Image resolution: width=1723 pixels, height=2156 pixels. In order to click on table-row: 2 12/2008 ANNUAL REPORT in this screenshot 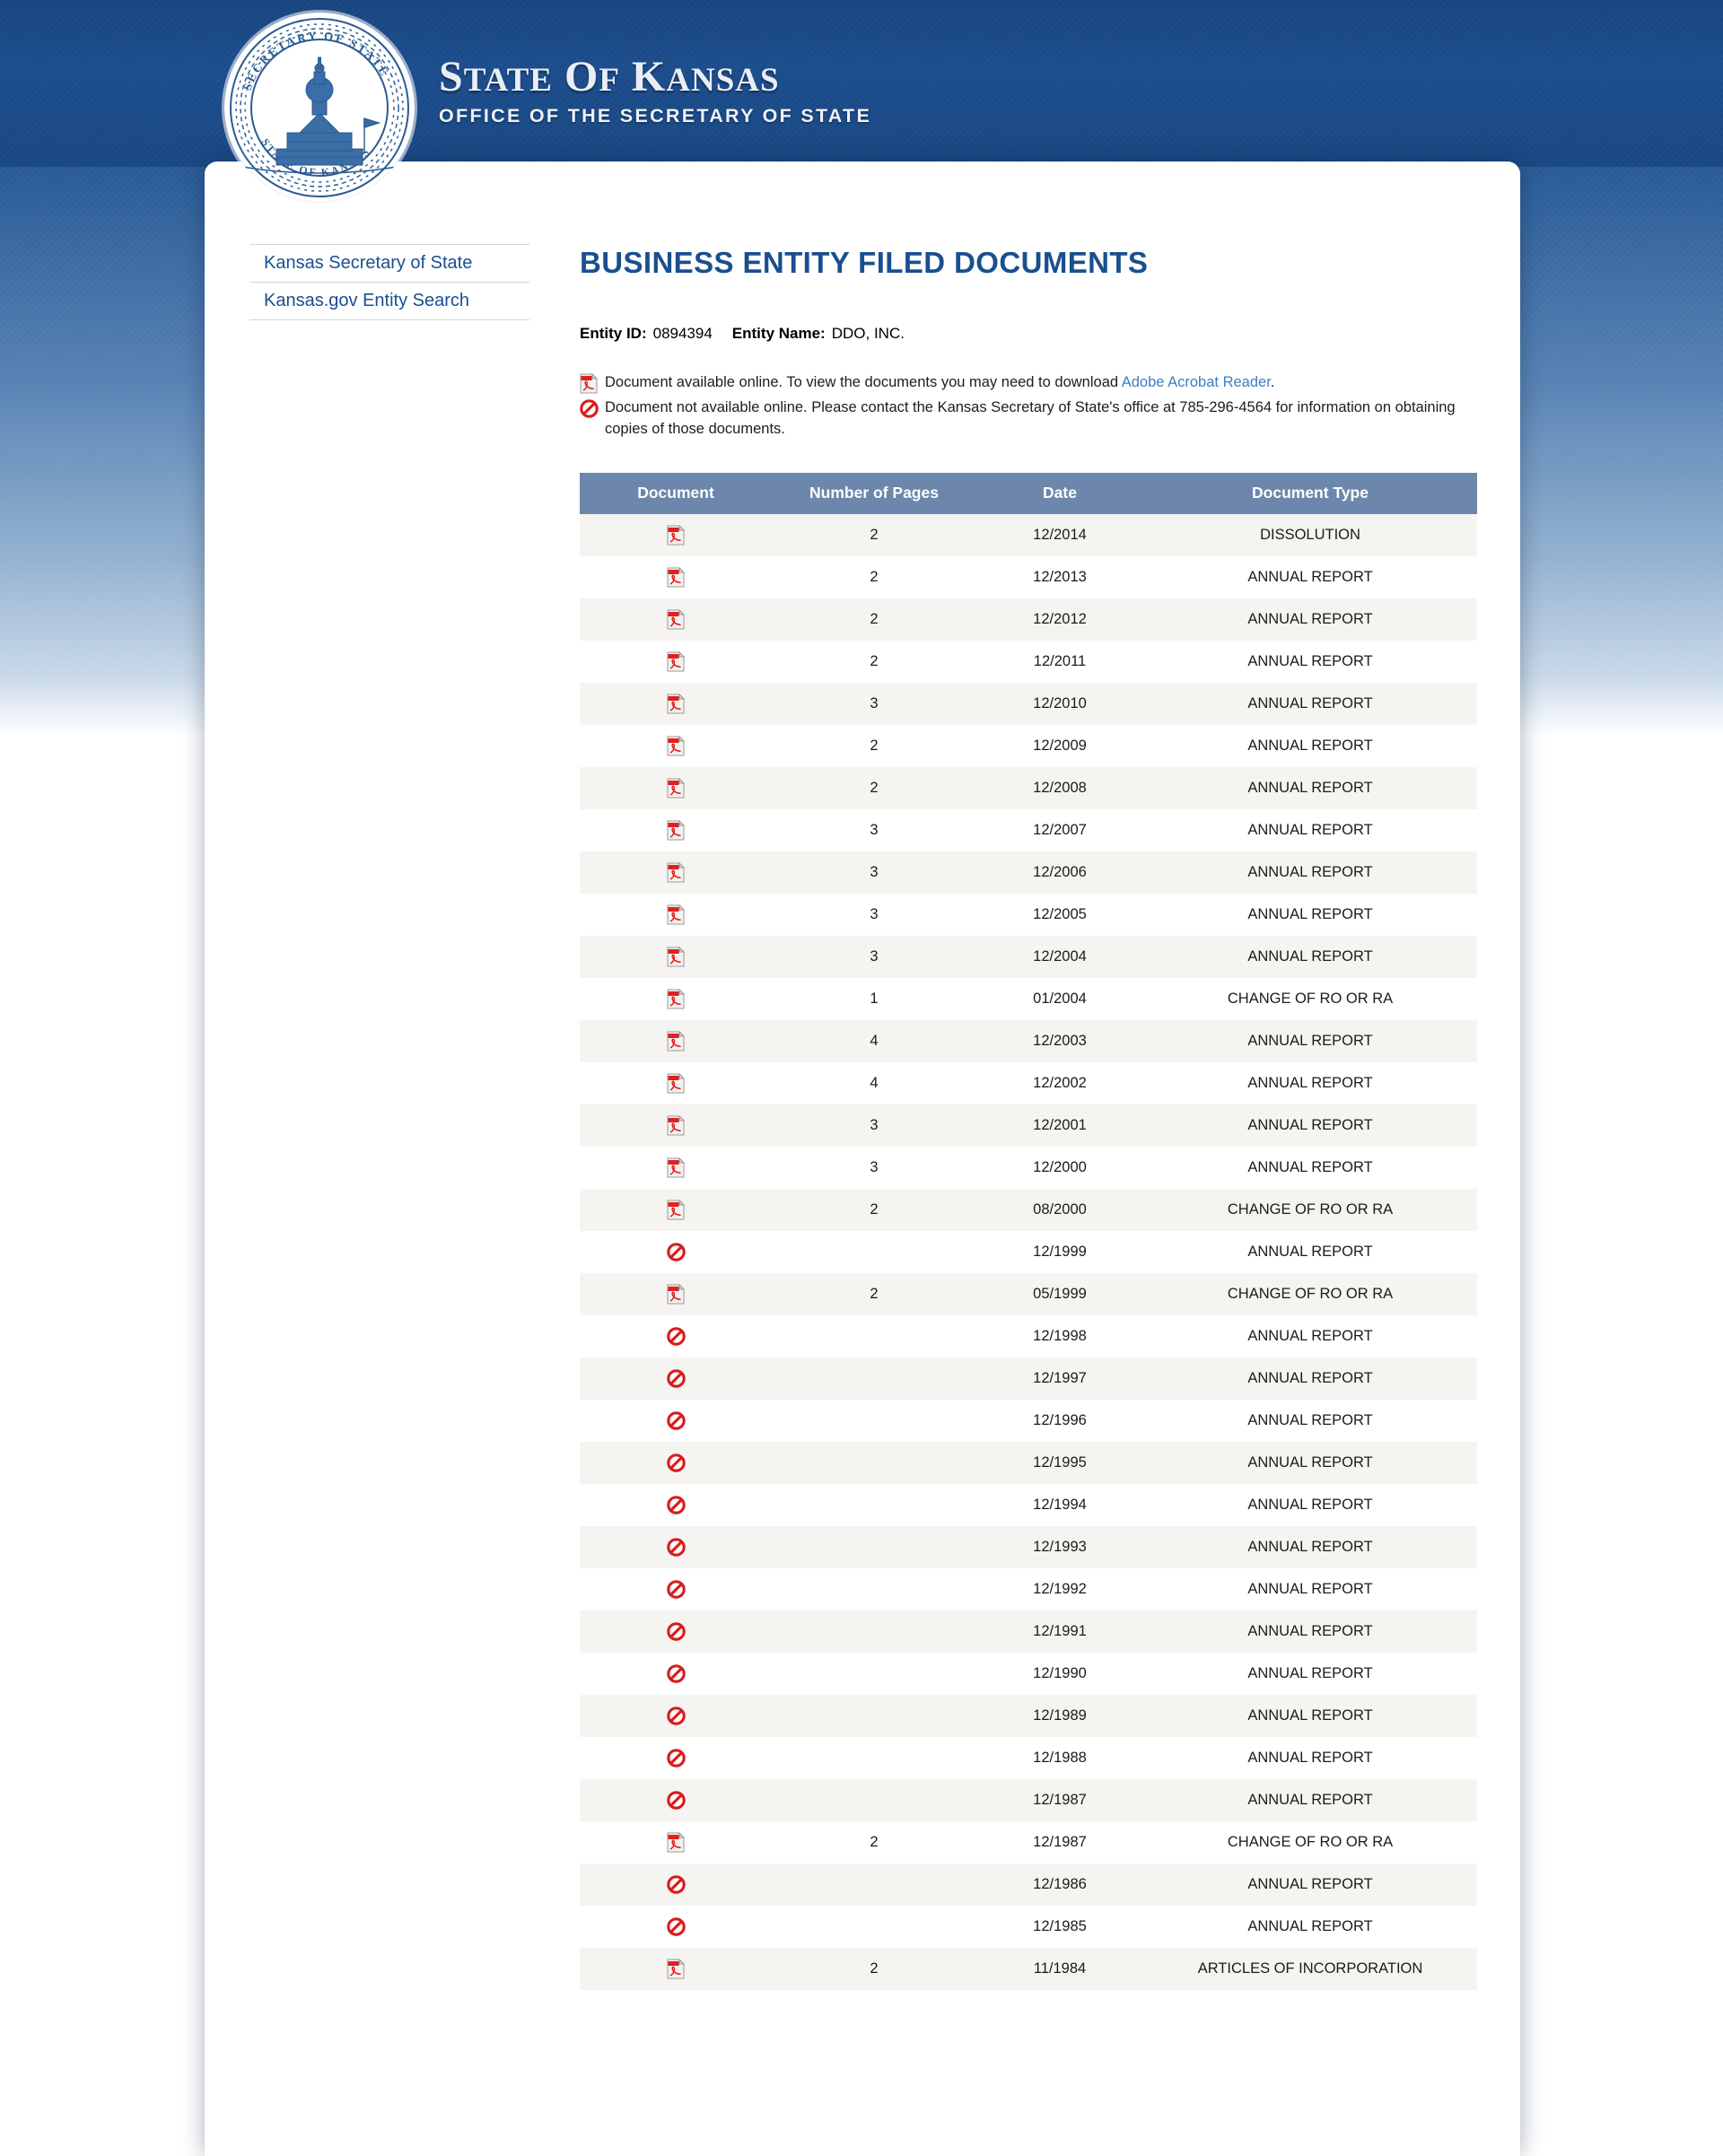, I will do `click(1028, 787)`.